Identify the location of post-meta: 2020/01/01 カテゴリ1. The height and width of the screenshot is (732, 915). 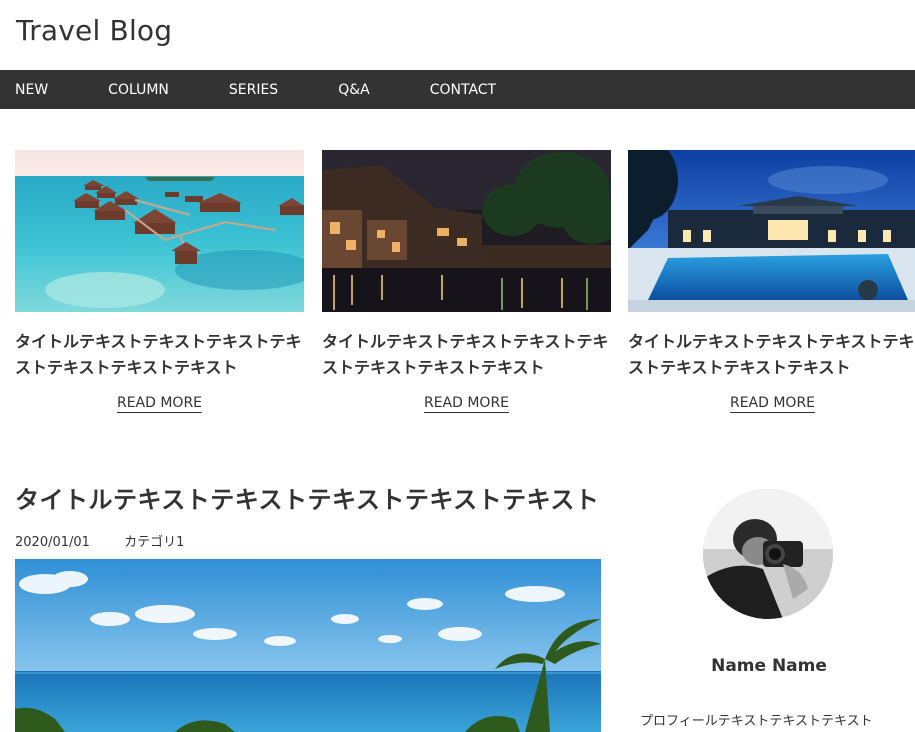
(99, 540).